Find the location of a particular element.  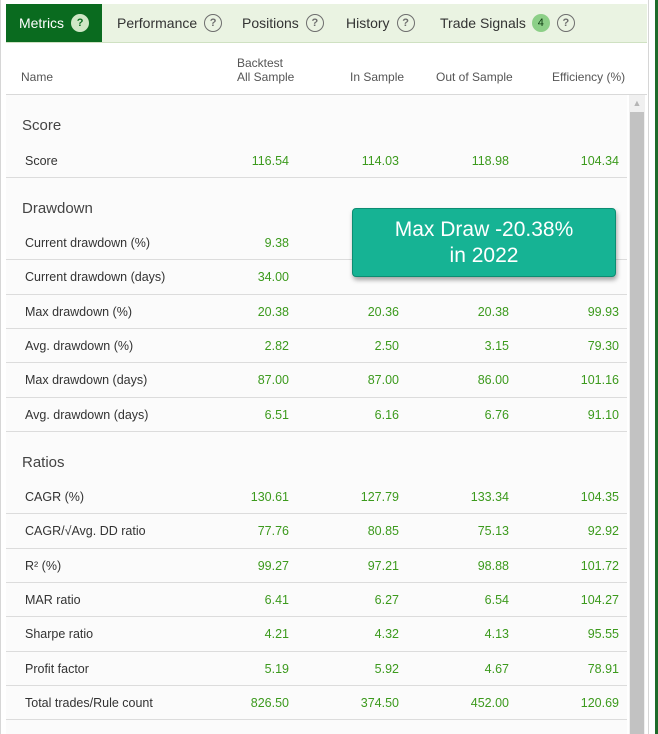

scroll-up-arrow-icon: ▲ is located at coordinates (637, 103).